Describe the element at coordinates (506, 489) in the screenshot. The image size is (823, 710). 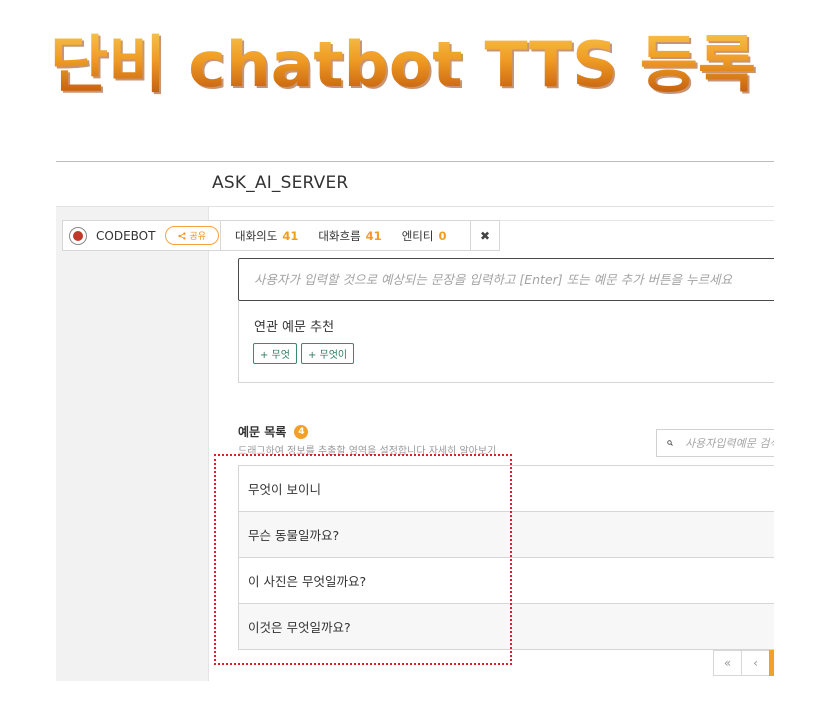
I see `example-row: 무엇이 보이니` at that location.